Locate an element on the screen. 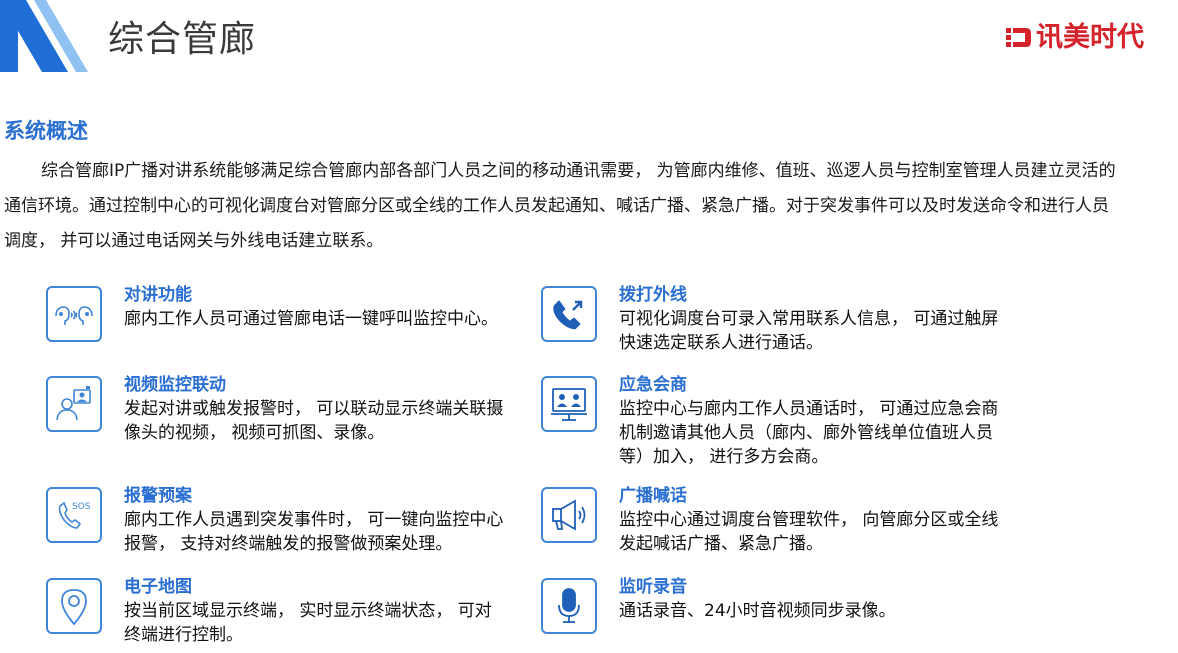  megaphone-icon is located at coordinates (569, 515).